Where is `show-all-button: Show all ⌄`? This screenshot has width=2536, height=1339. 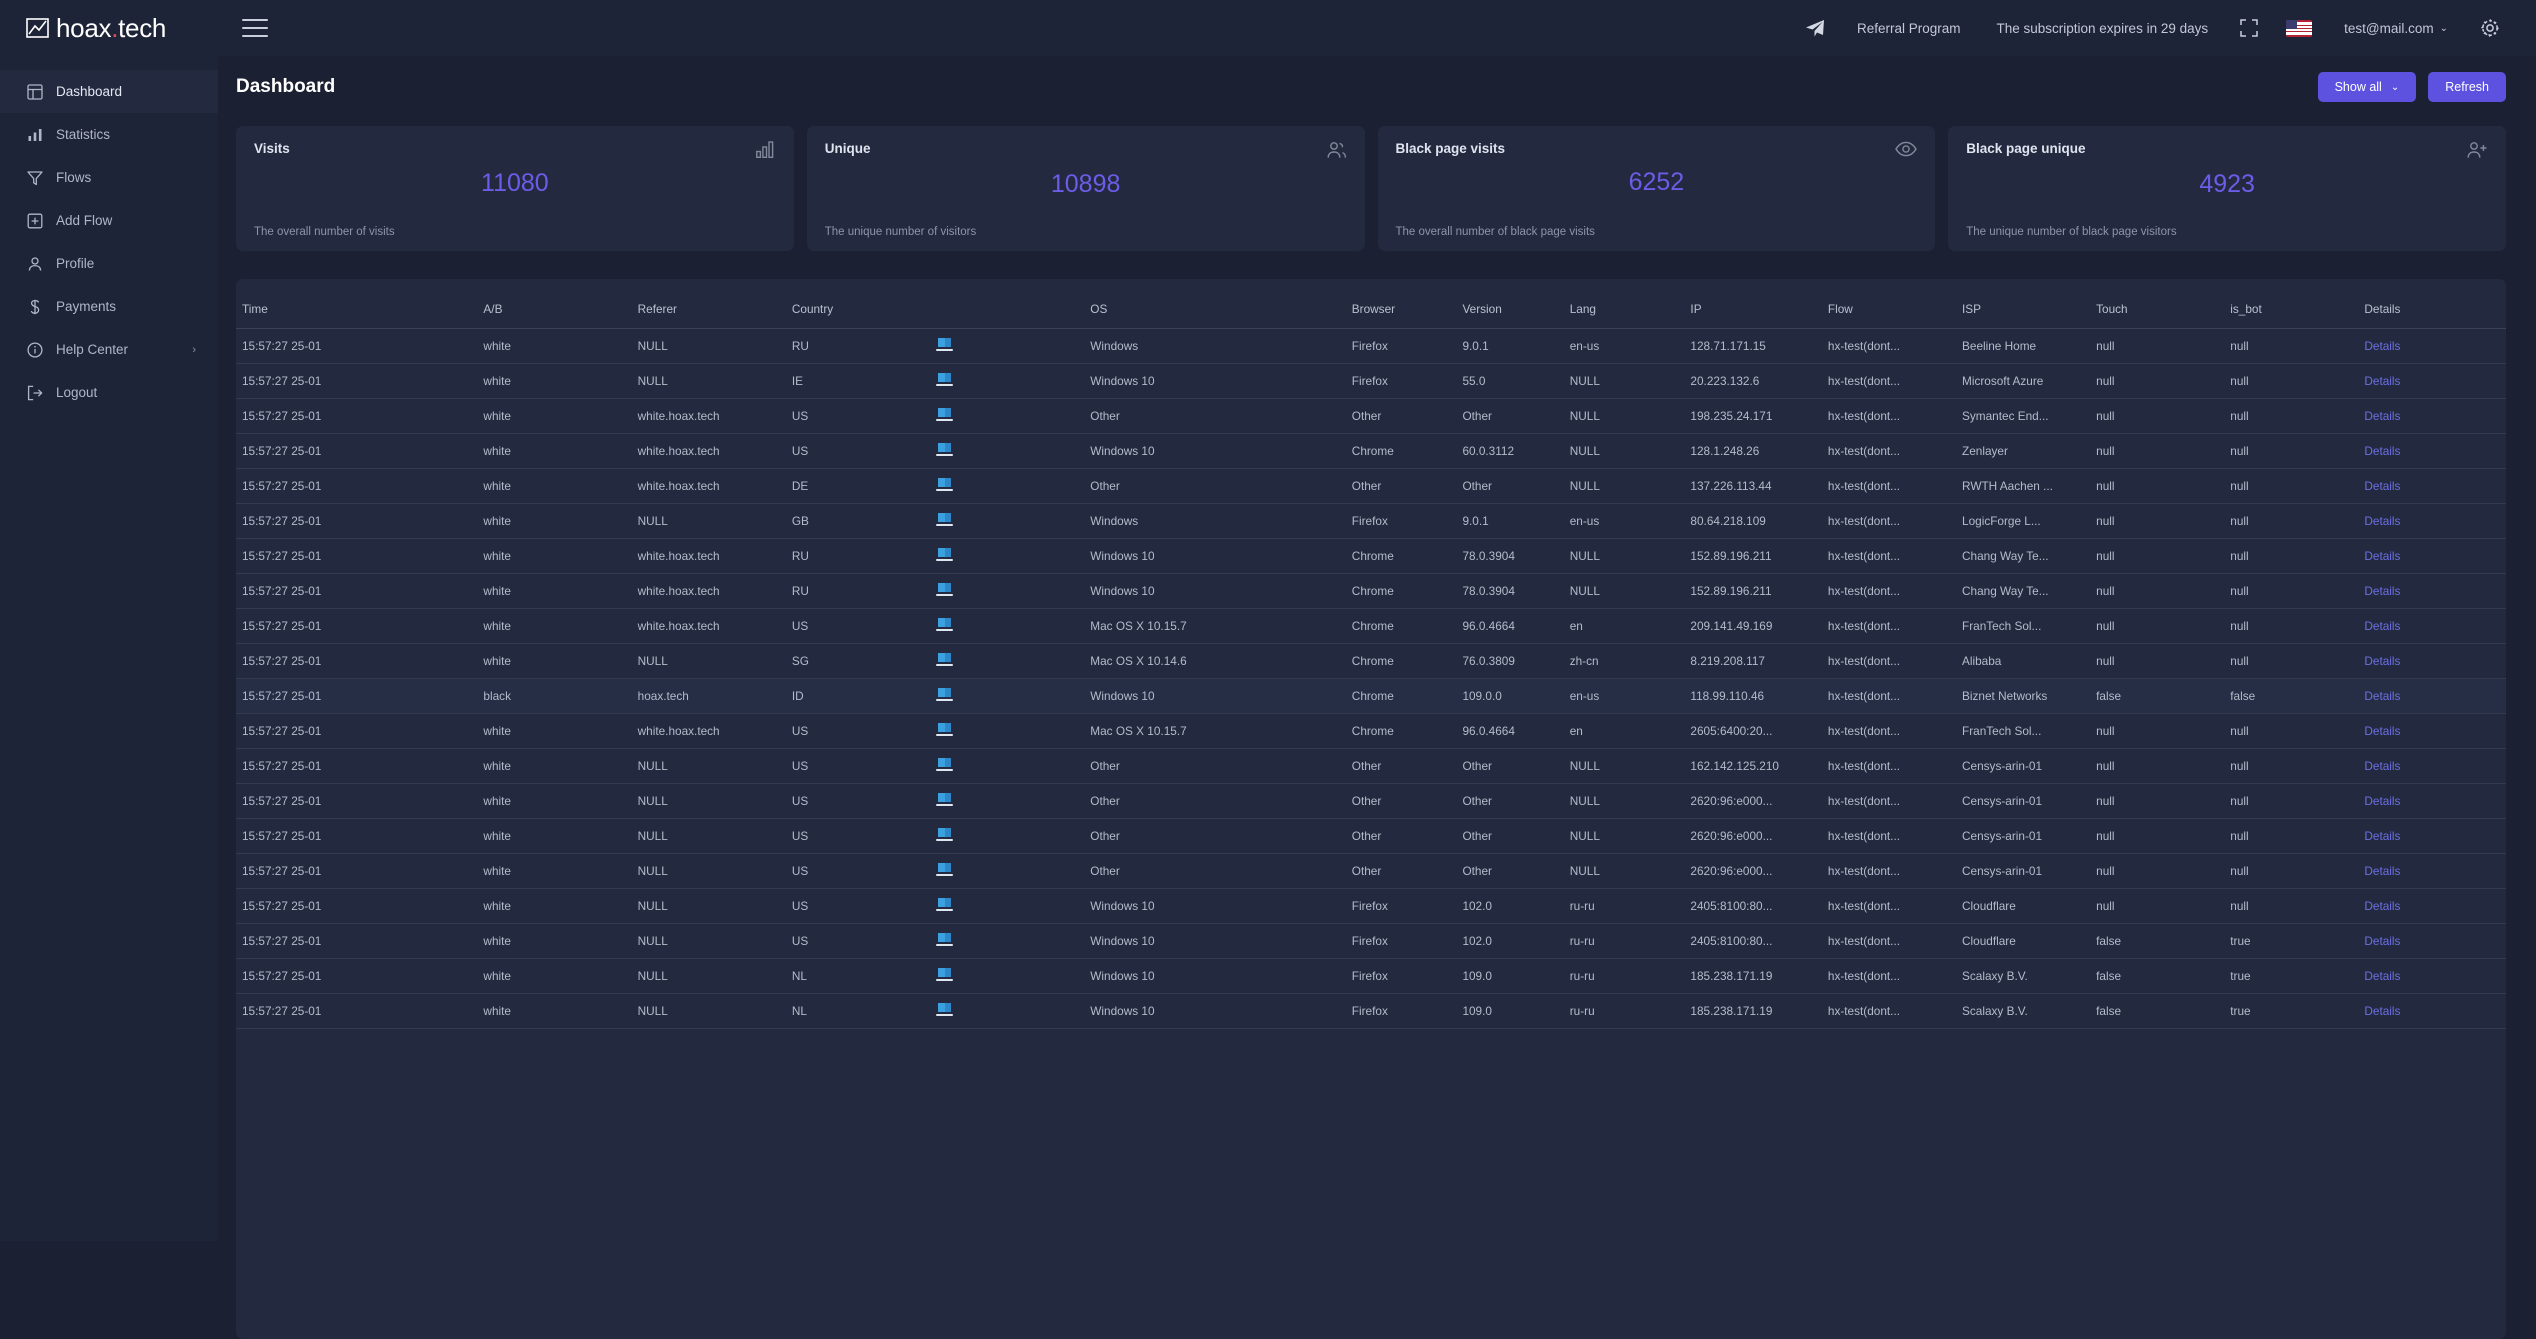 show-all-button: Show all ⌄ is located at coordinates (2367, 87).